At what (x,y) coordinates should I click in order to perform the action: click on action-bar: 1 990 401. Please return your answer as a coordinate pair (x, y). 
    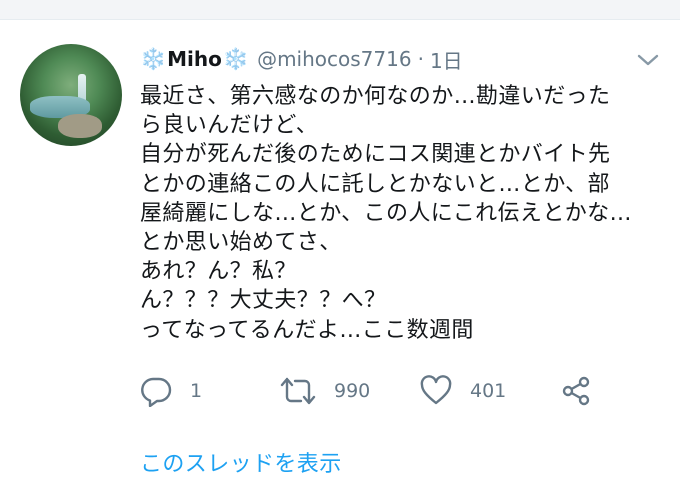
    Looking at the image, I should click on (375, 391).